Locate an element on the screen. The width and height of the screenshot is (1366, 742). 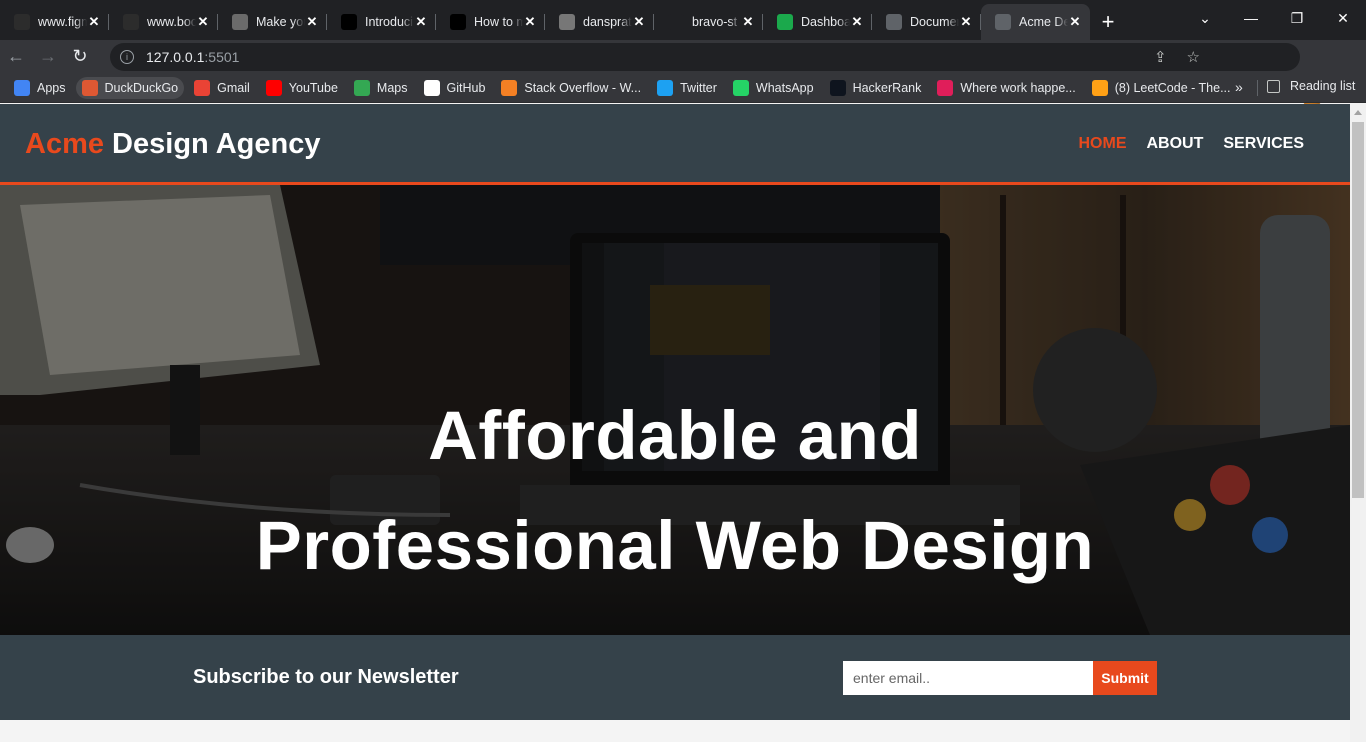
browser-tab: www.bootstrap✕ is located at coordinates (163, 22).